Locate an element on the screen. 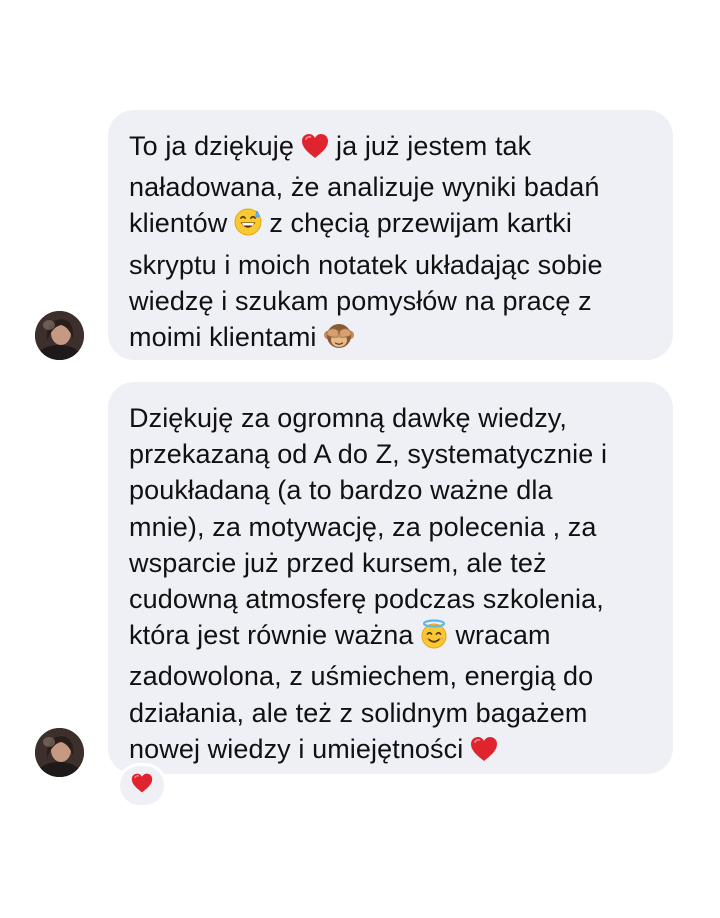 The width and height of the screenshot is (720, 918). message-line: Dziękuję za ogromną dawkę wiedzy, is located at coordinates (390, 418).